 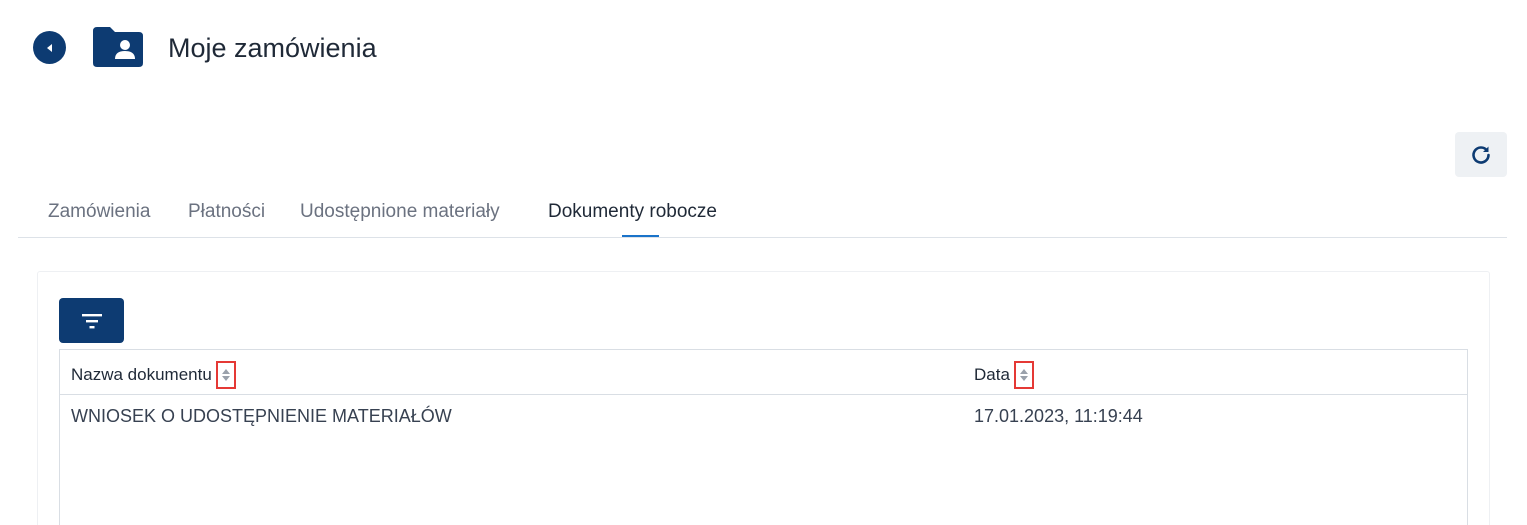 I want to click on folder-user-icon, so click(x=118, y=47).